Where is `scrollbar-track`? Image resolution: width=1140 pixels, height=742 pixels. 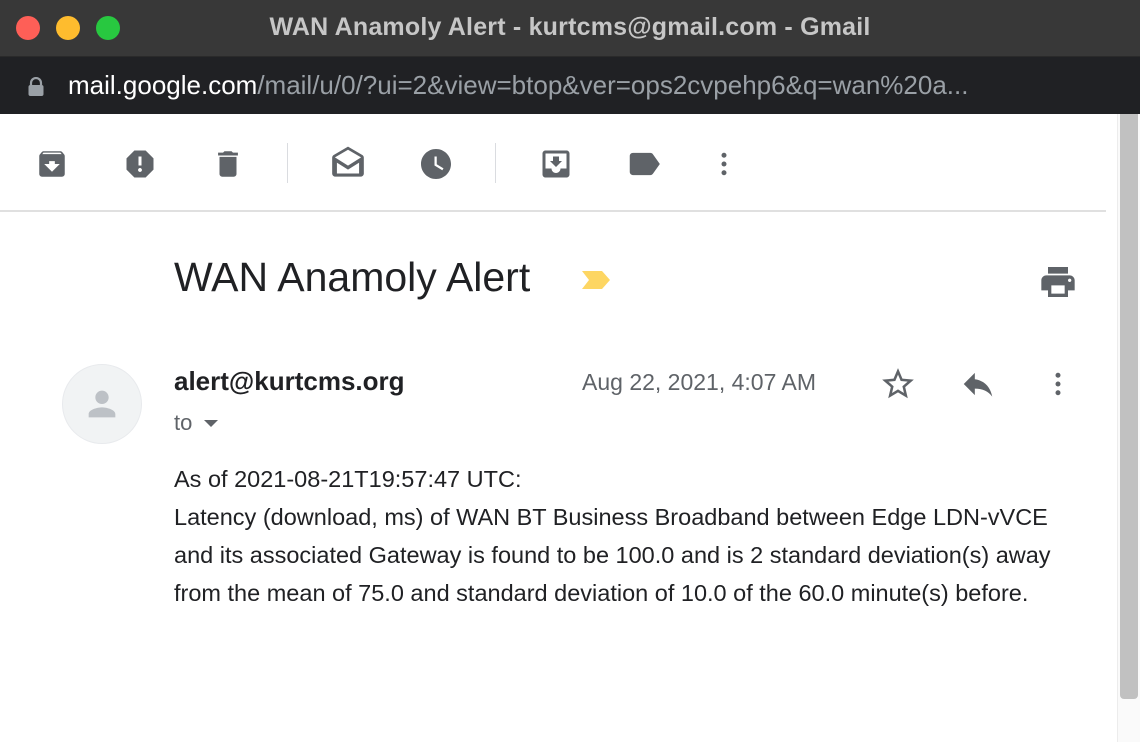
scrollbar-track is located at coordinates (1128, 428).